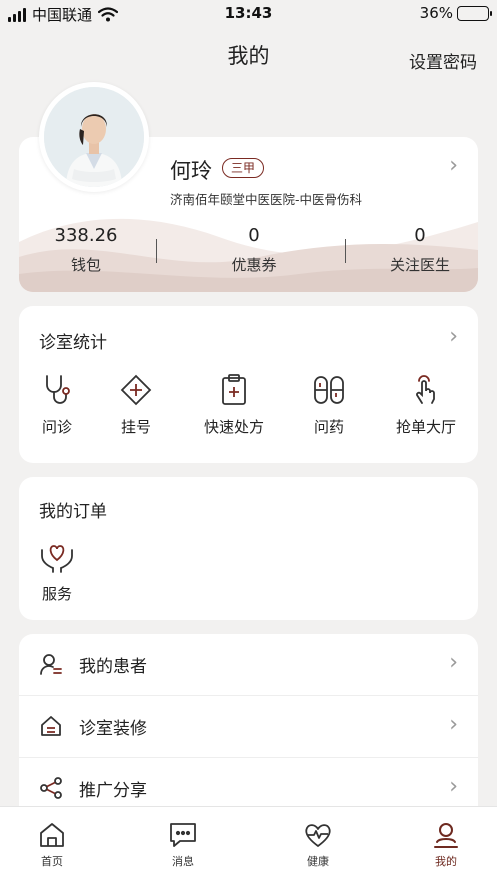 The image size is (497, 883). What do you see at coordinates (56, 427) in the screenshot?
I see `consult-label: 问诊` at bounding box center [56, 427].